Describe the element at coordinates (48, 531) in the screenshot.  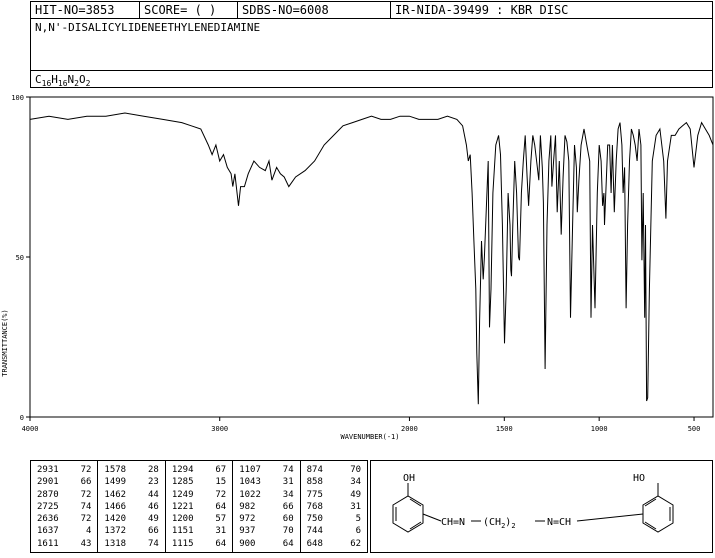
I see `peak-wavenumber: 1637` at that location.